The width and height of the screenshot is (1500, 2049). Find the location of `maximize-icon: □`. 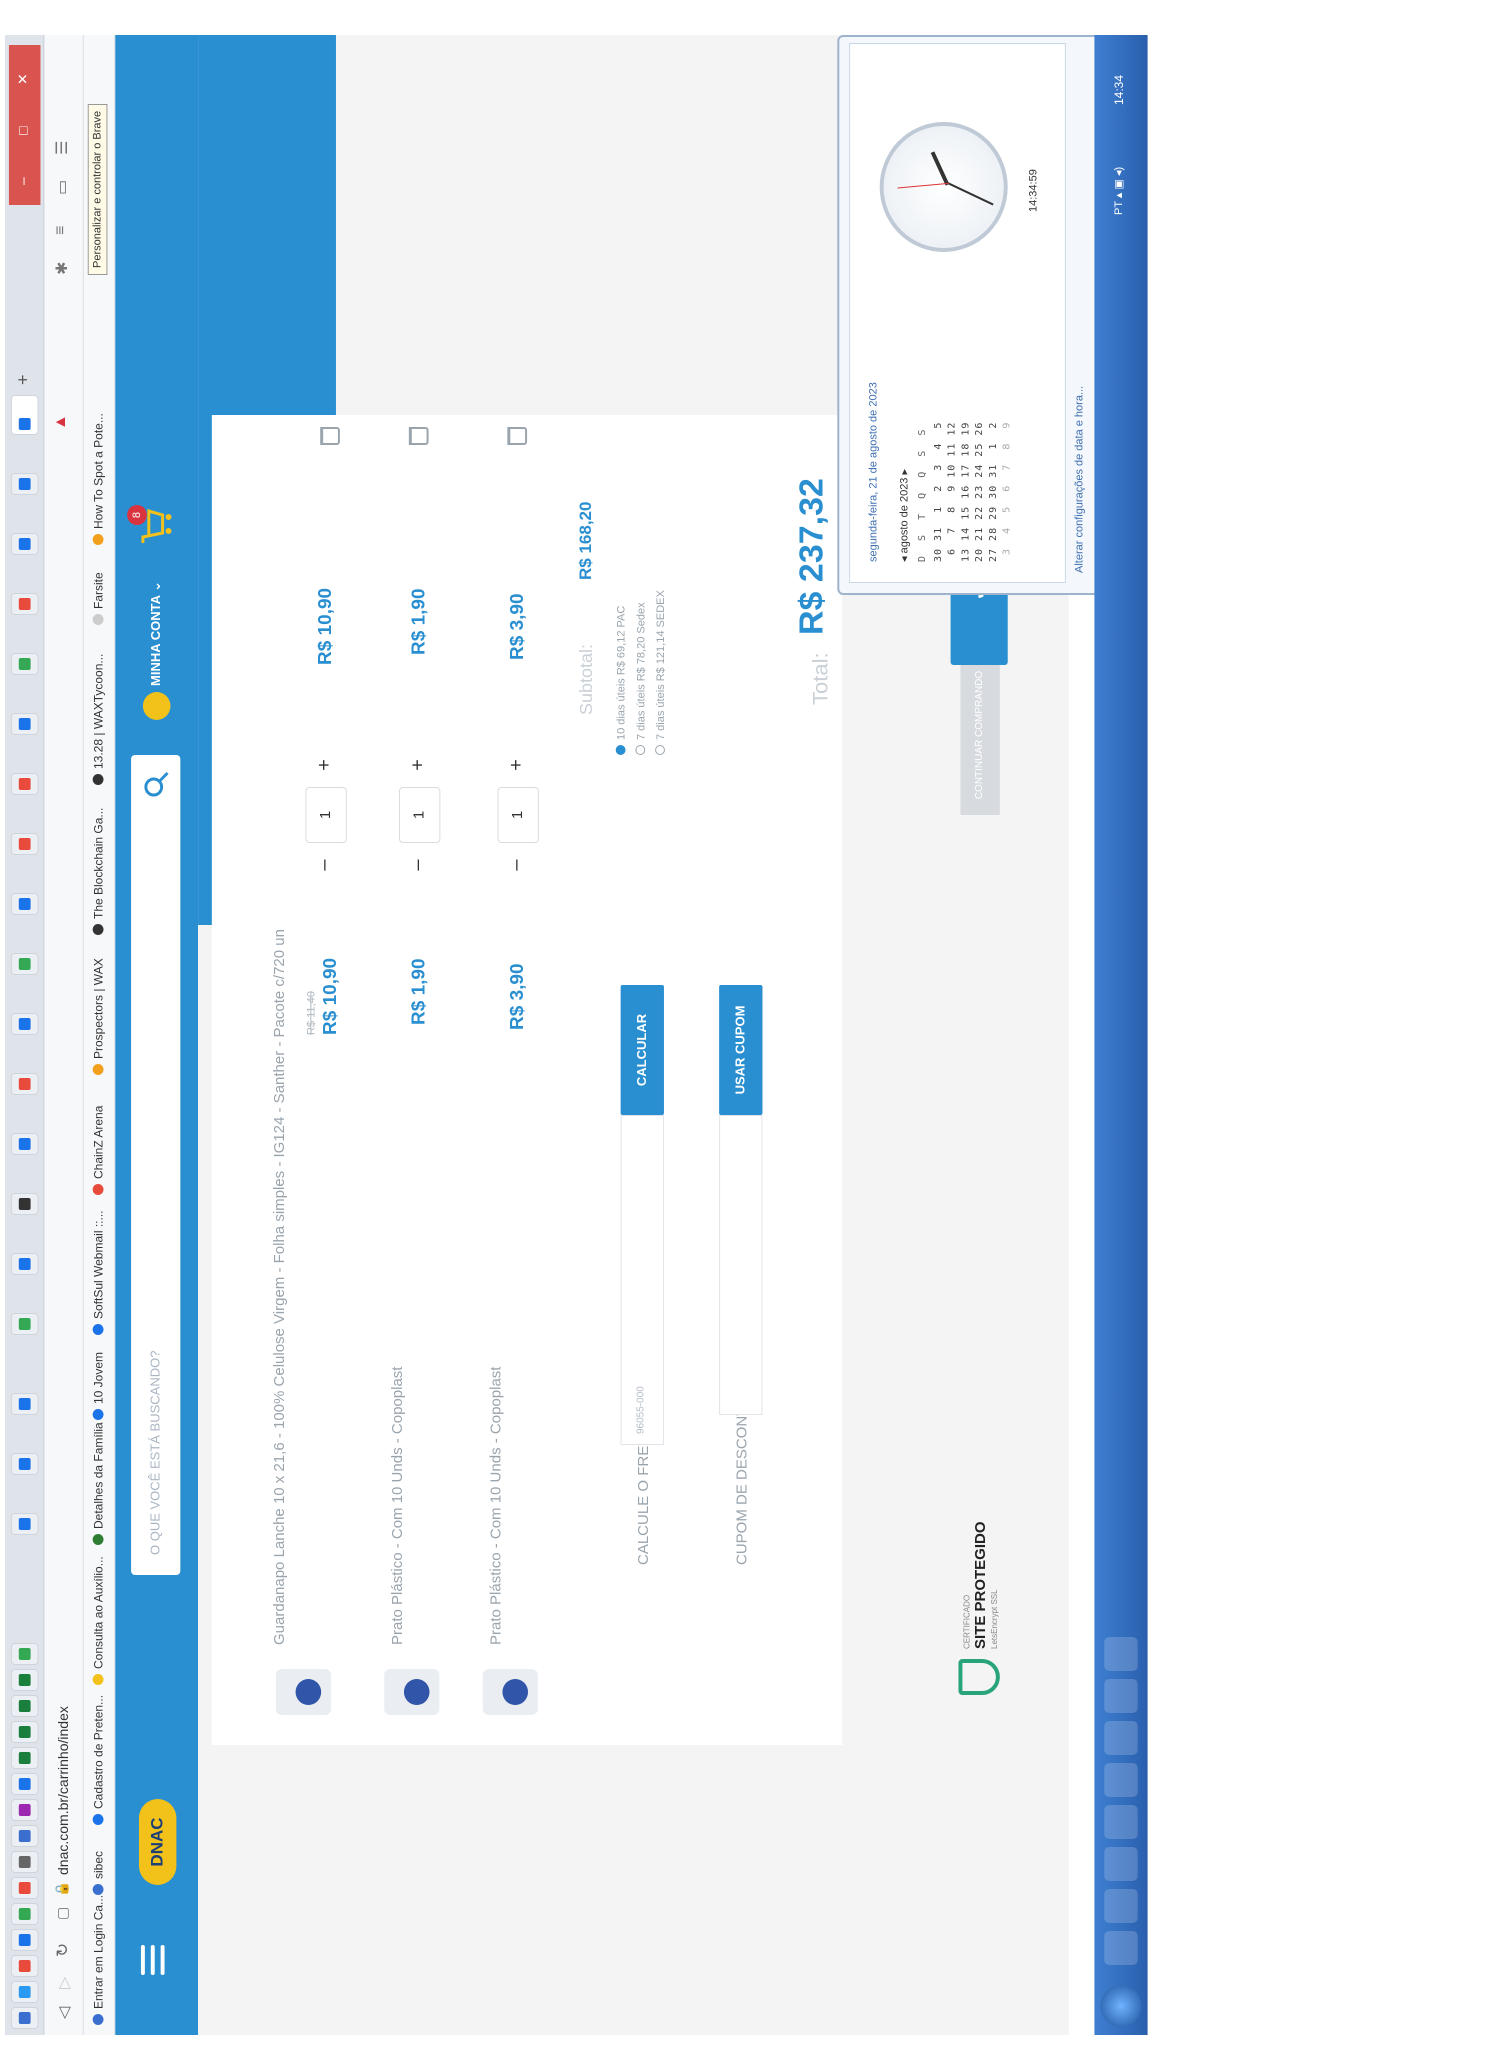

maximize-icon: □ is located at coordinates (23, 131).